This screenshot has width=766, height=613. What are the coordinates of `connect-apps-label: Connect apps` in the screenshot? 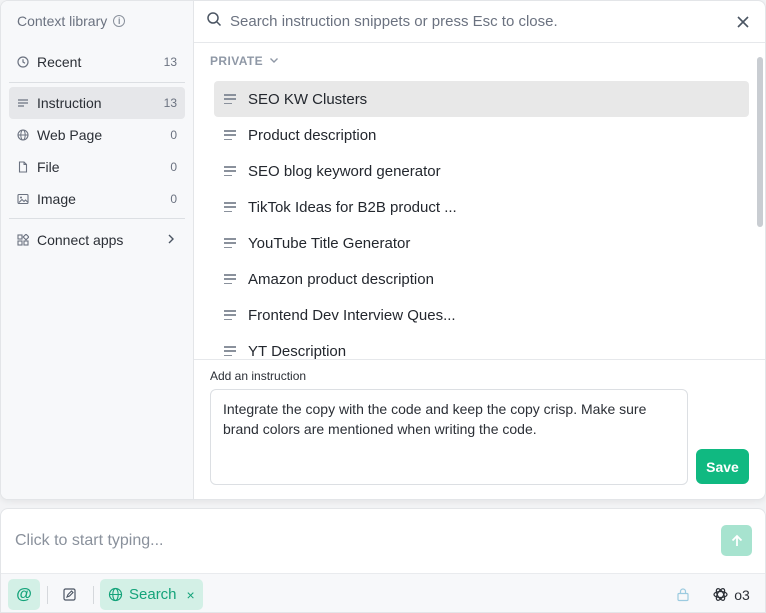 It's located at (80, 240).